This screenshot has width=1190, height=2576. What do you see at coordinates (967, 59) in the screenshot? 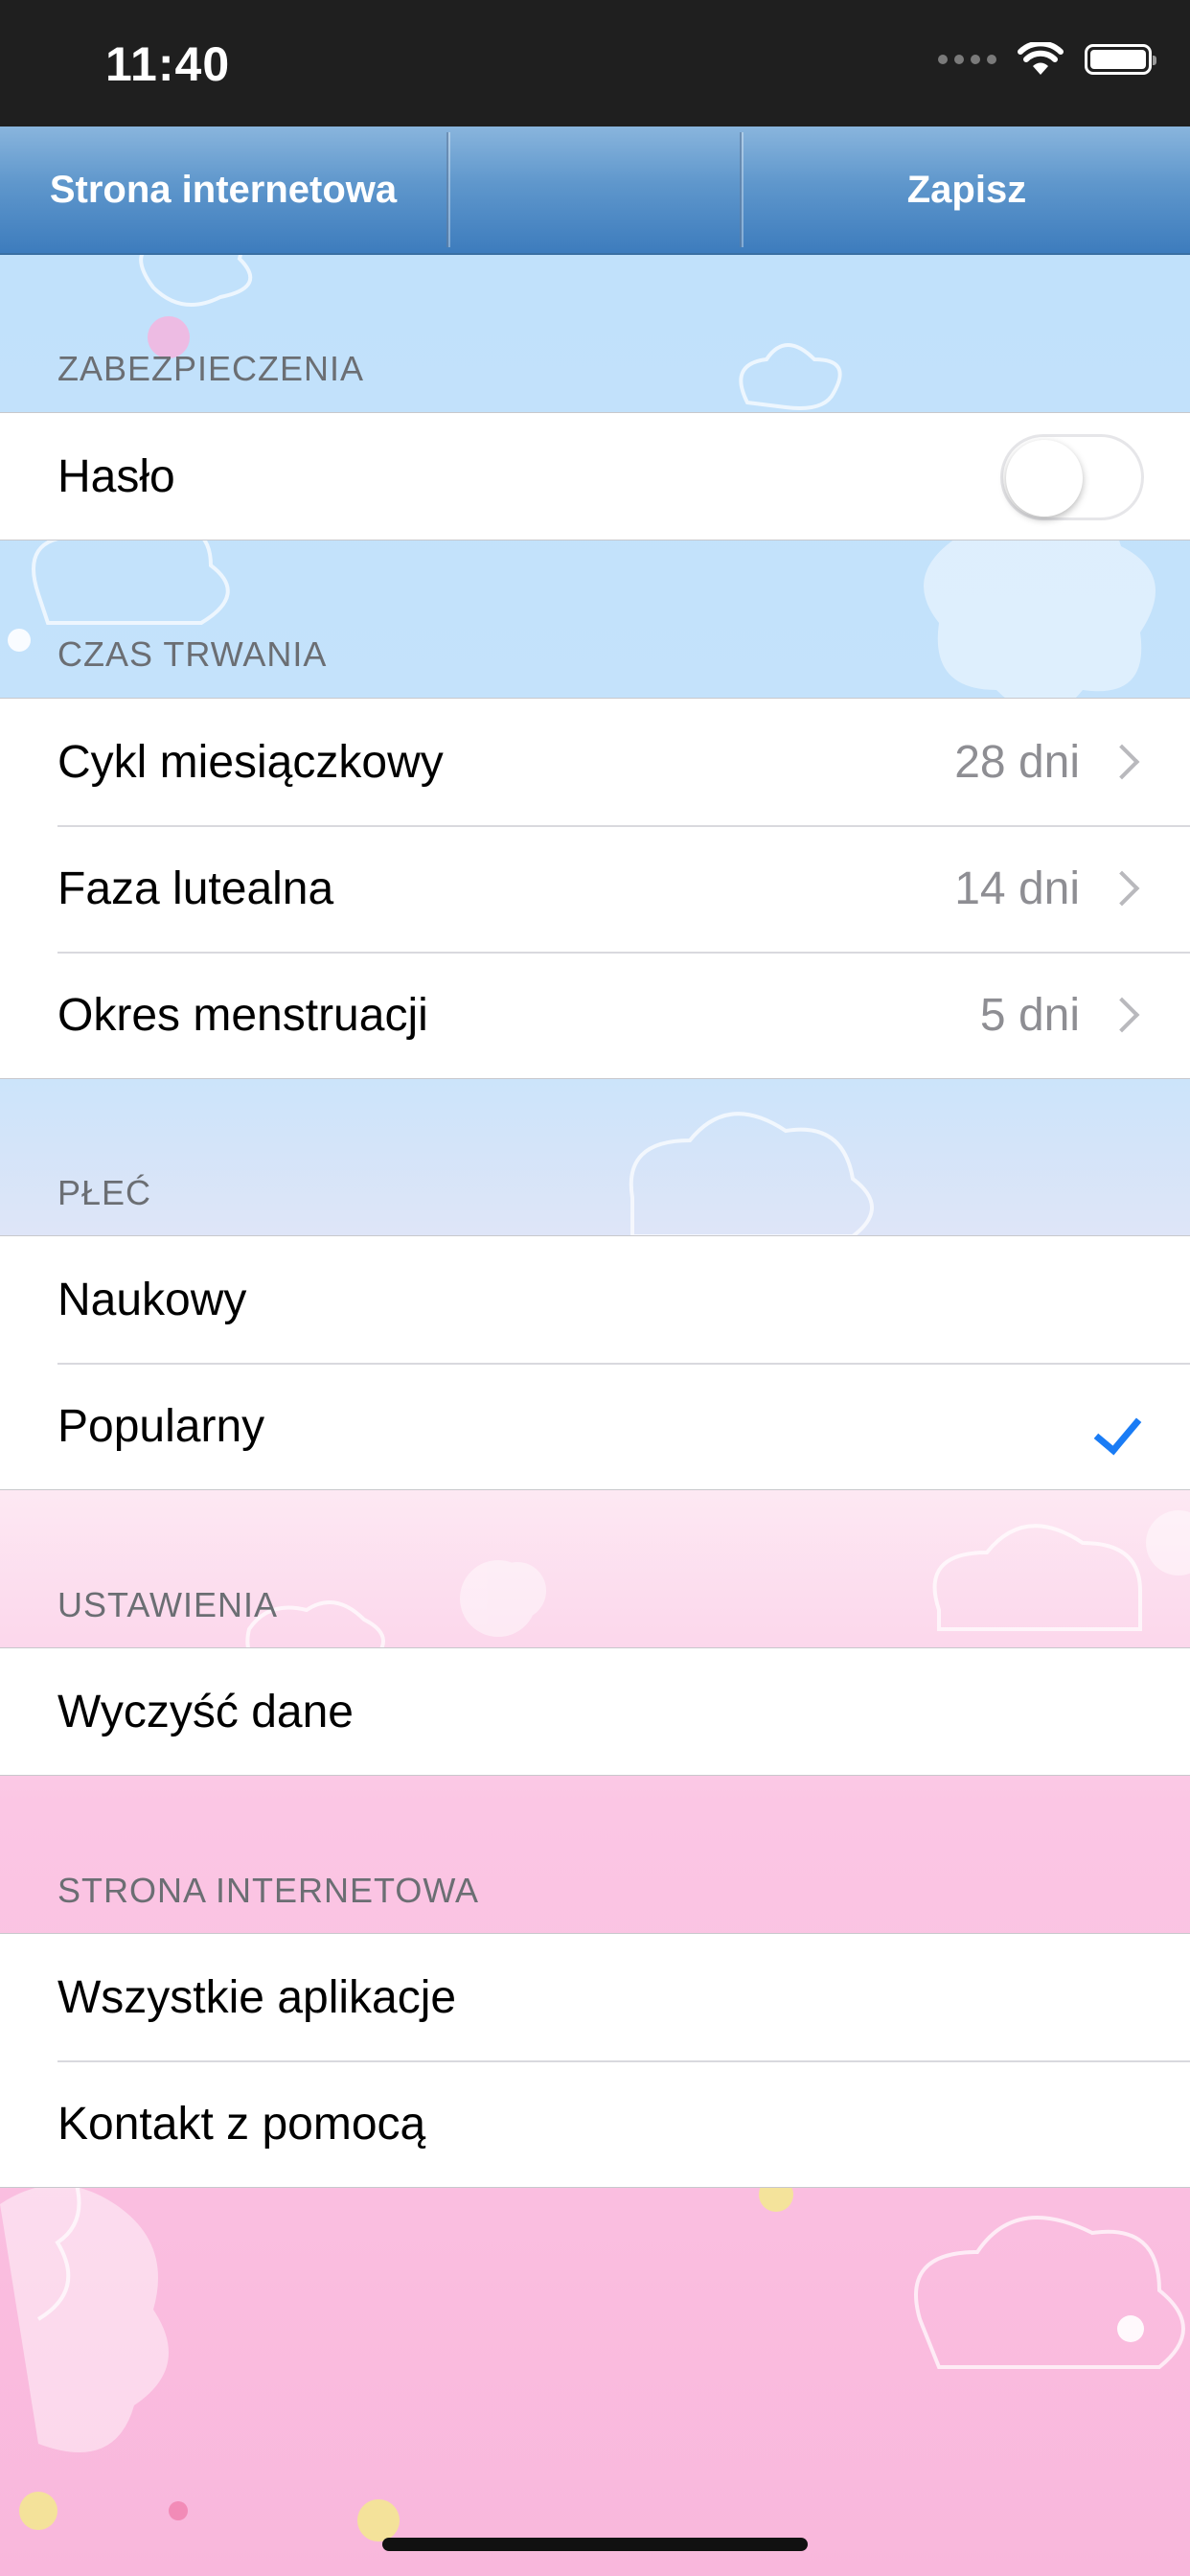
I see `signal-dots-icon` at bounding box center [967, 59].